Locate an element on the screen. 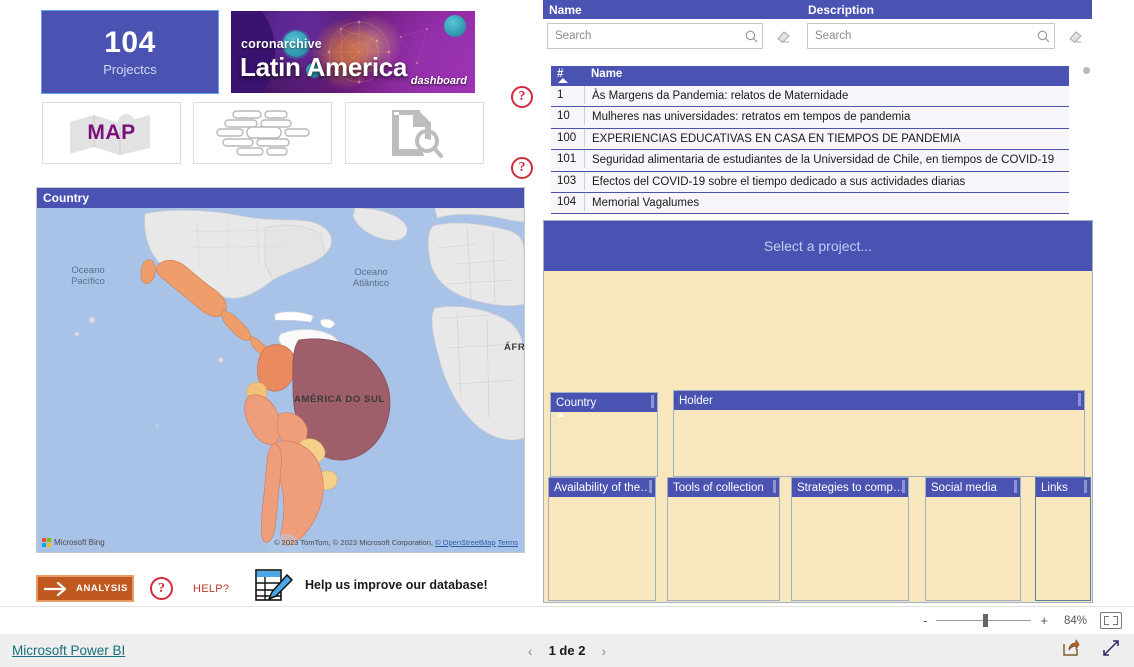  country-field-label: Country is located at coordinates (576, 402).